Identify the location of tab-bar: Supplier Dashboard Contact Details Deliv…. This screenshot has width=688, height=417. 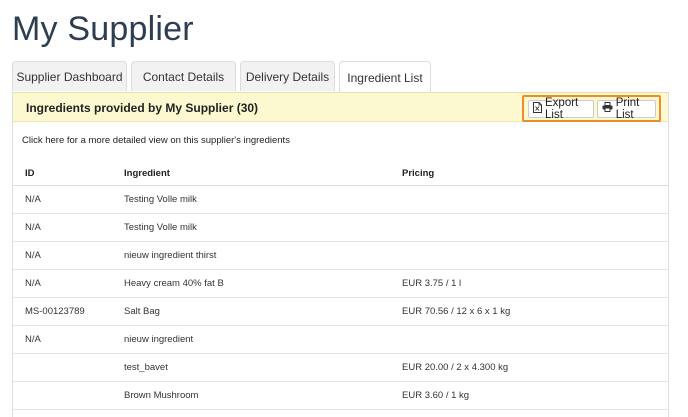
(340, 77).